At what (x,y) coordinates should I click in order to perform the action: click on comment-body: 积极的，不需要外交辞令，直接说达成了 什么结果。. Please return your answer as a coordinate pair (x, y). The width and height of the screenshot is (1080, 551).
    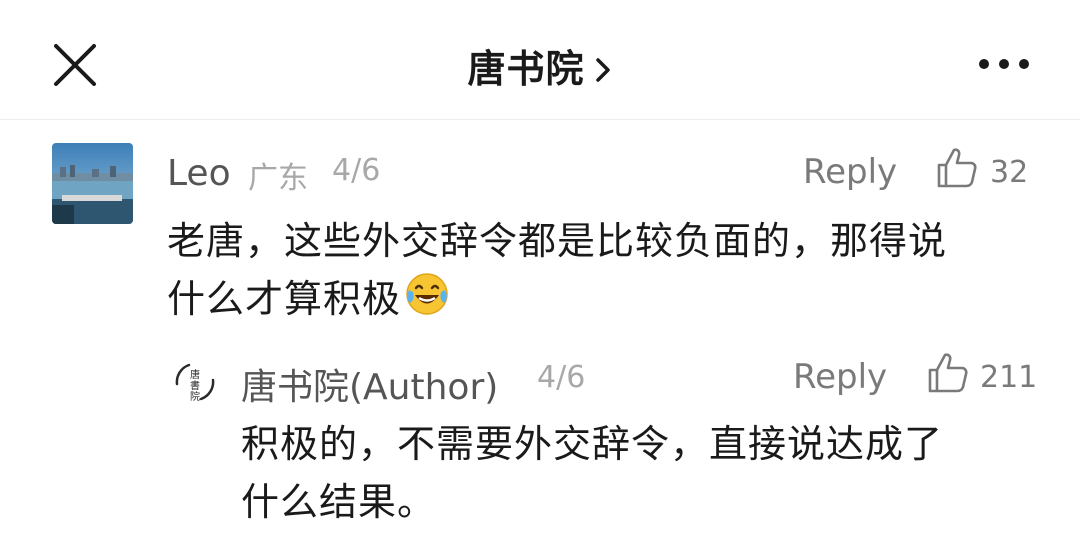
    Looking at the image, I should click on (592, 473).